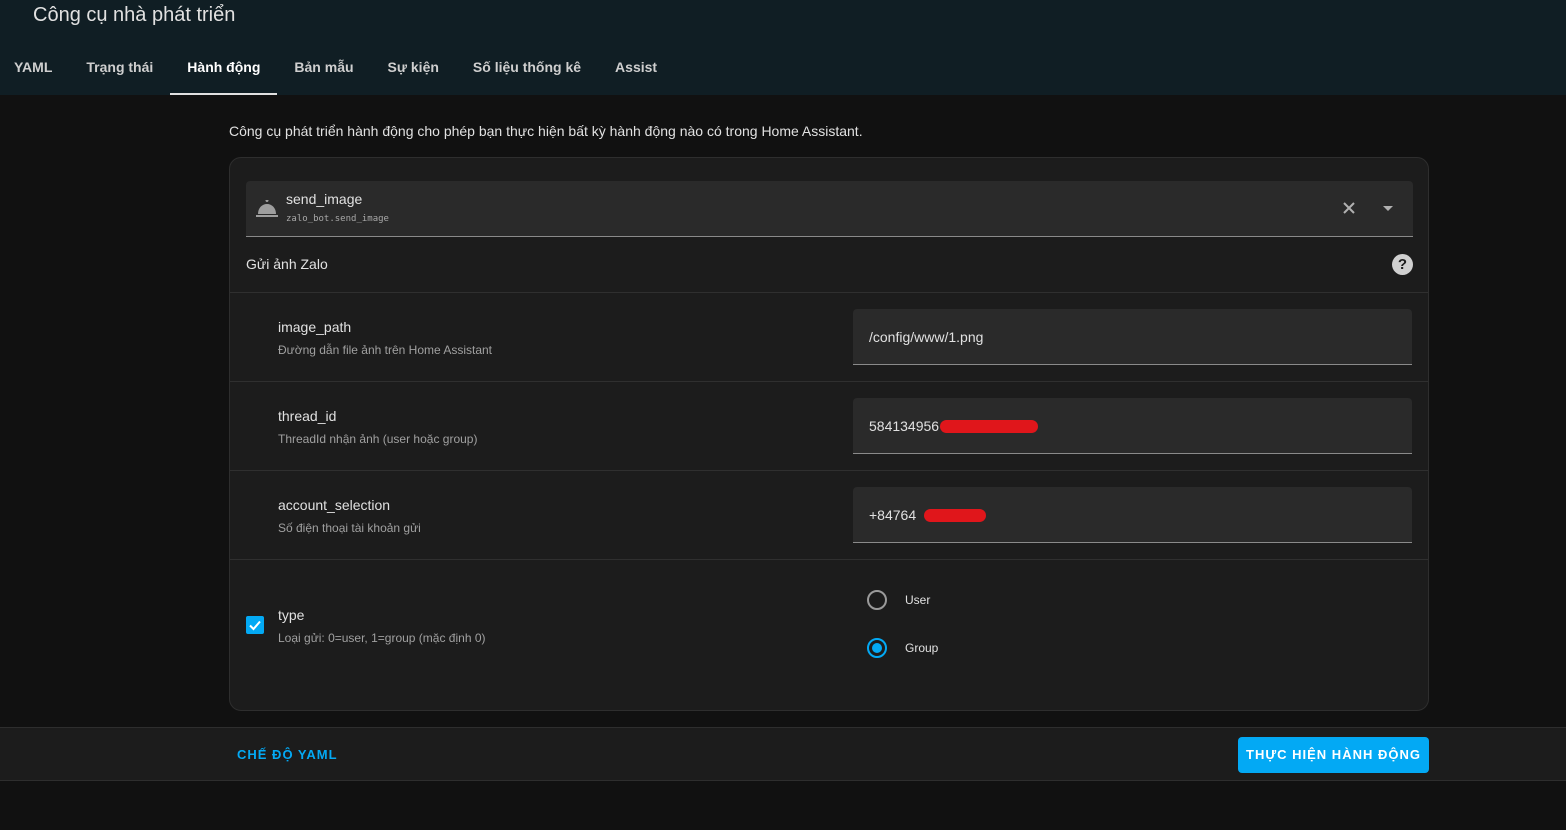  Describe the element at coordinates (904, 426) in the screenshot. I see `thread-id-value: 584134956` at that location.